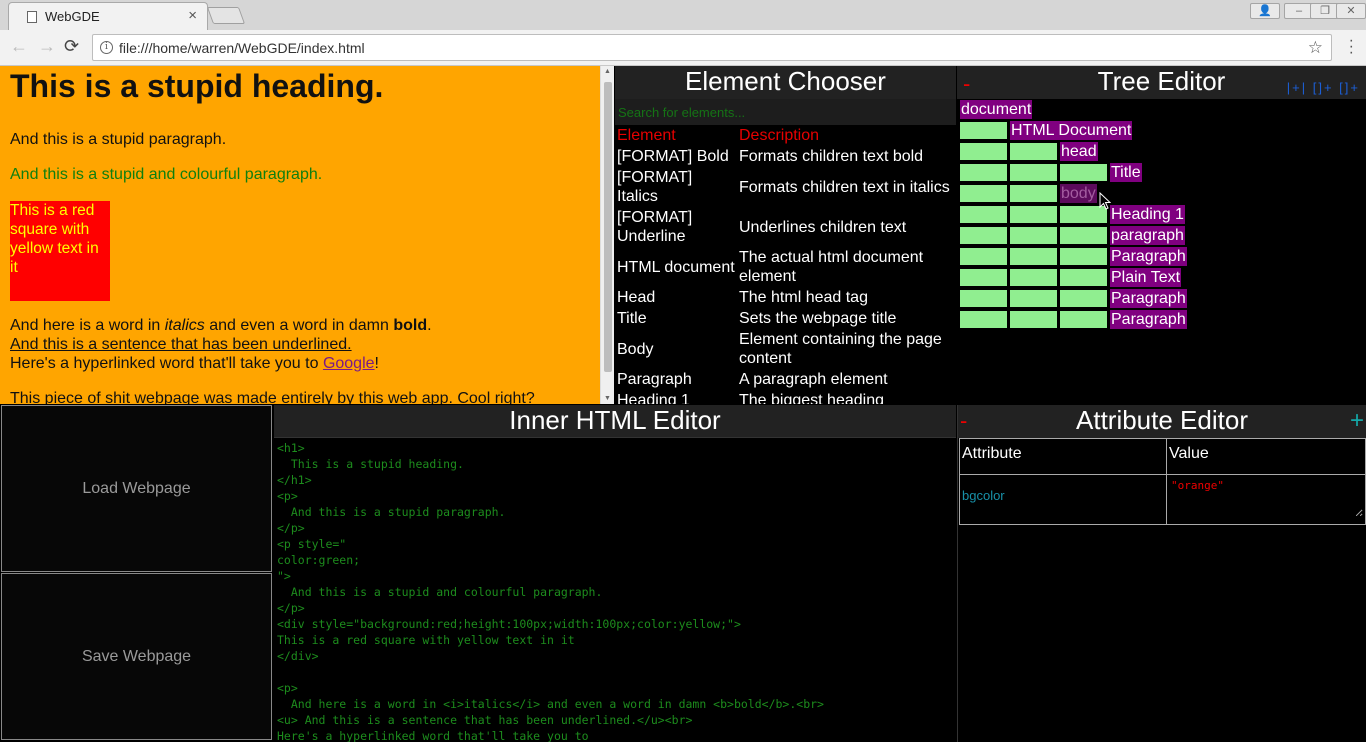 The width and height of the screenshot is (1366, 742). I want to click on element-name: Title, so click(632, 318).